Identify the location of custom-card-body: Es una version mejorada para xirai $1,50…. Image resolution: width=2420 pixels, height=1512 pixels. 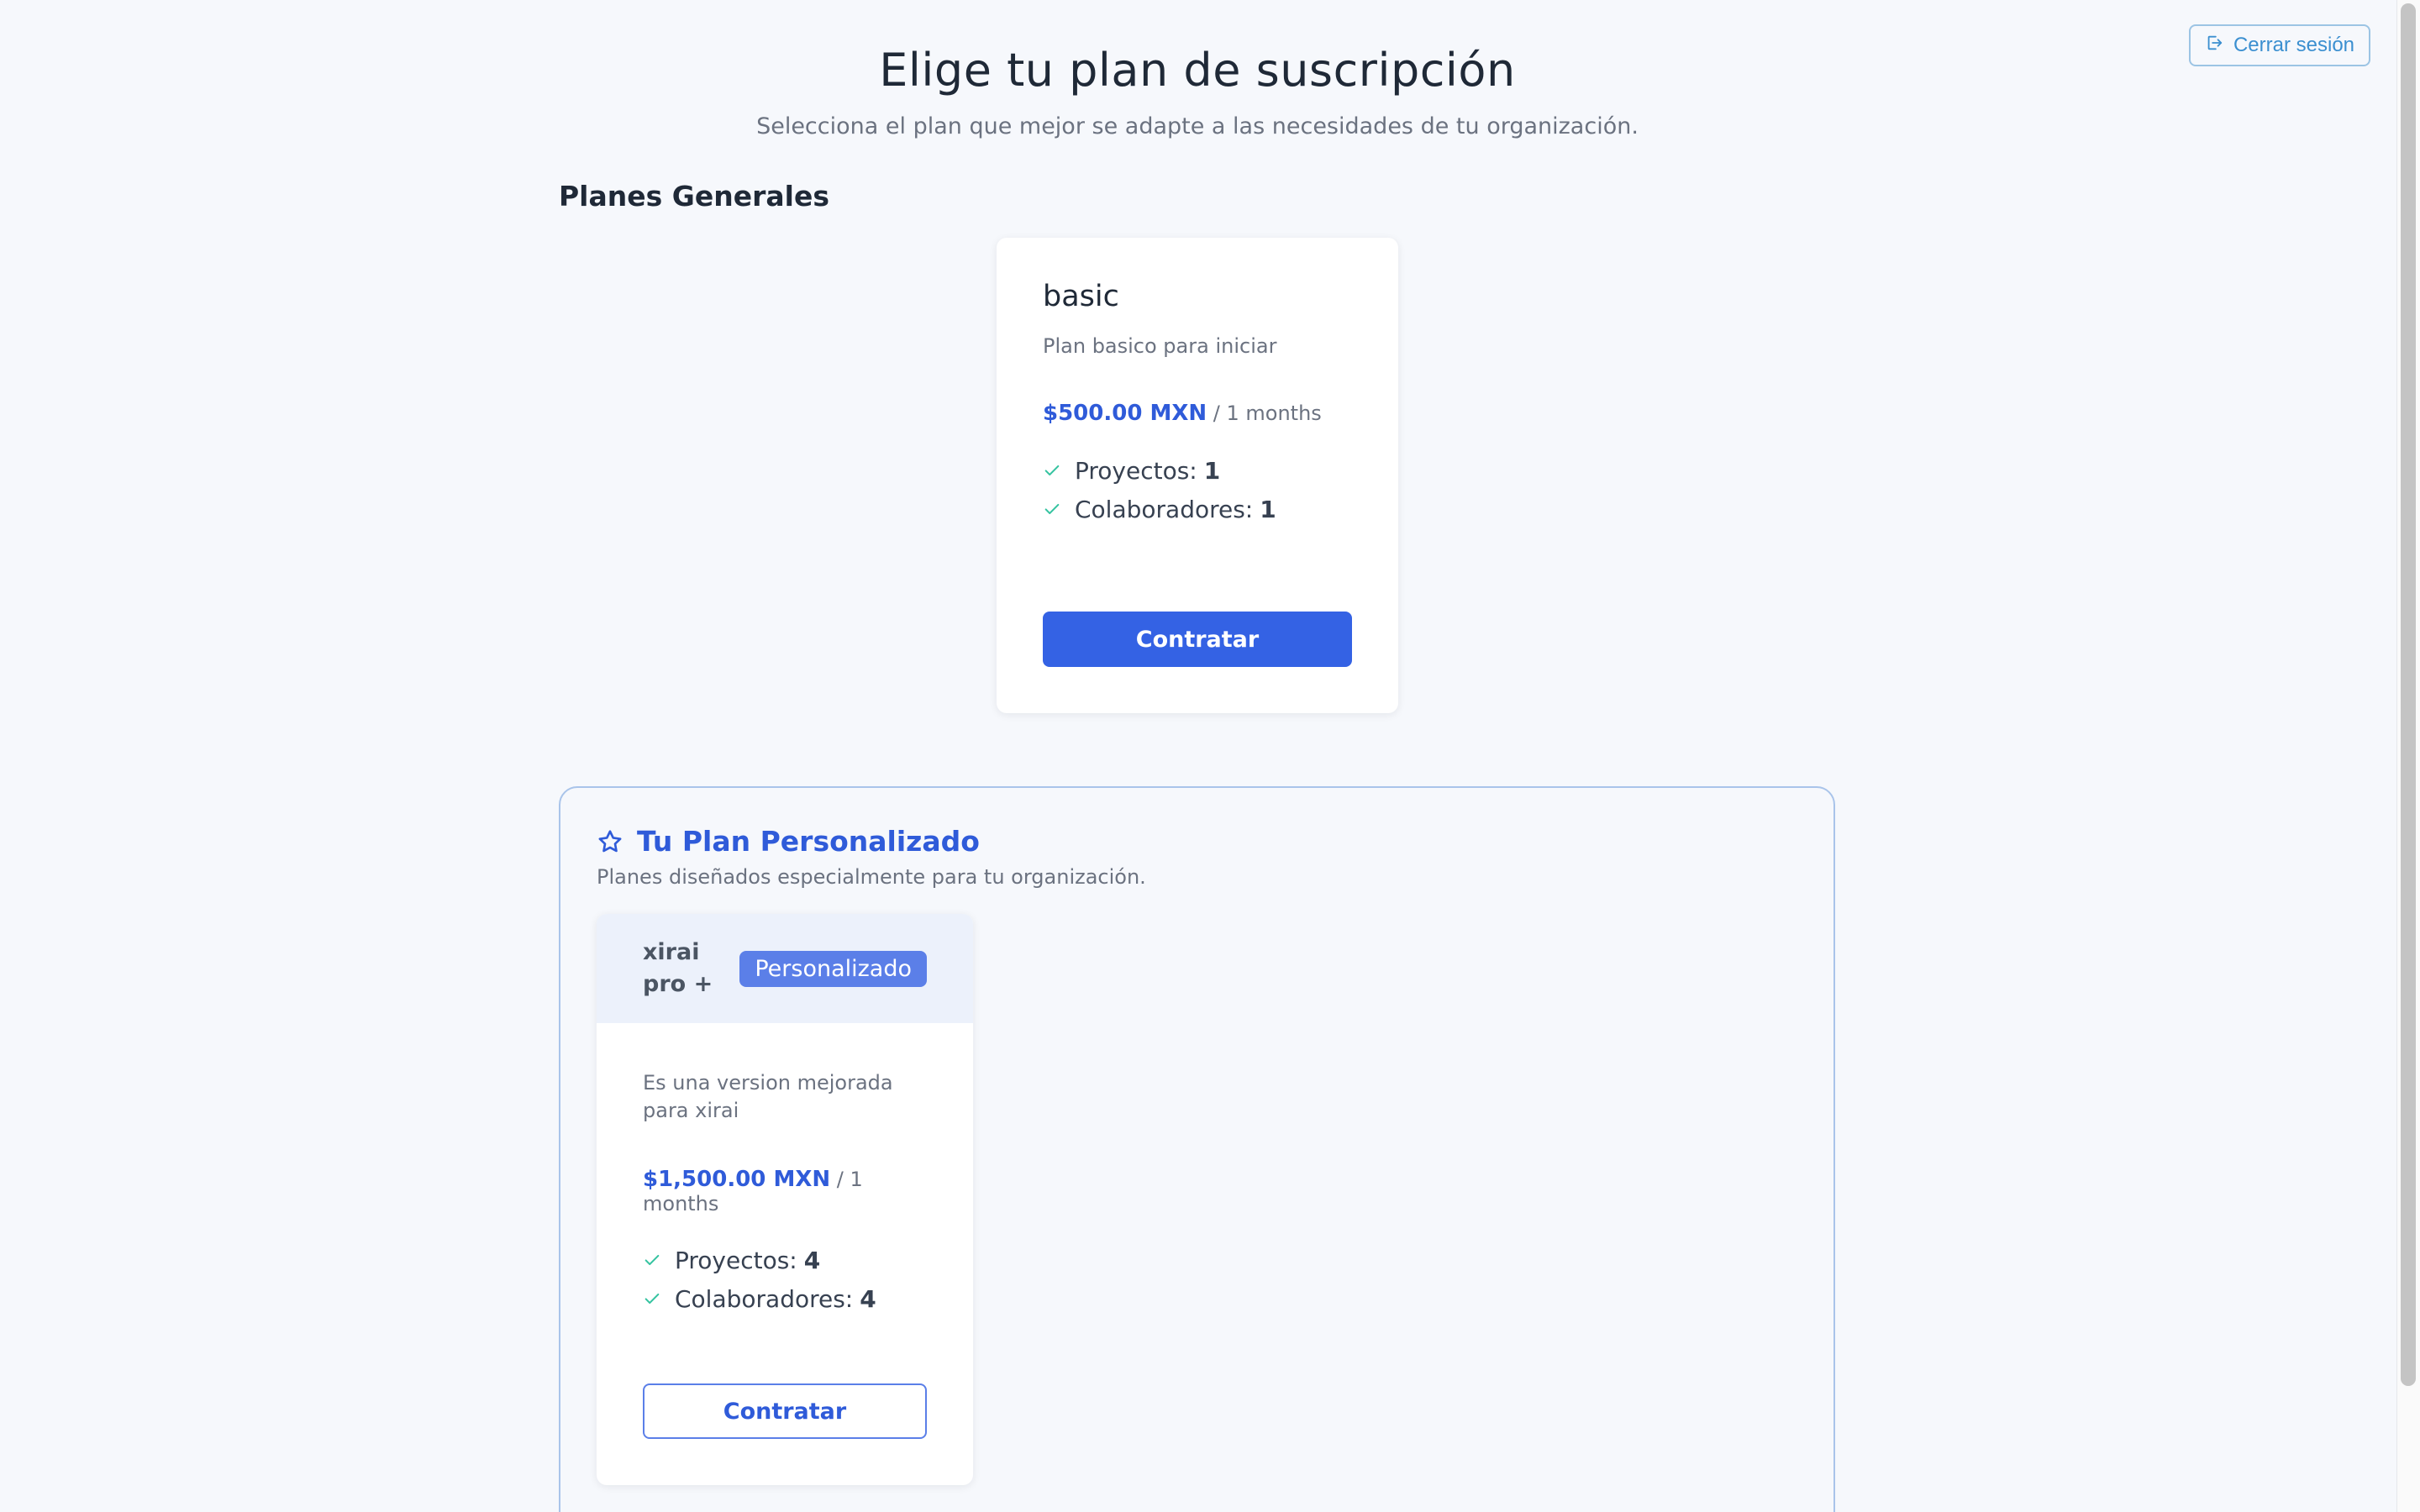
(785, 1170).